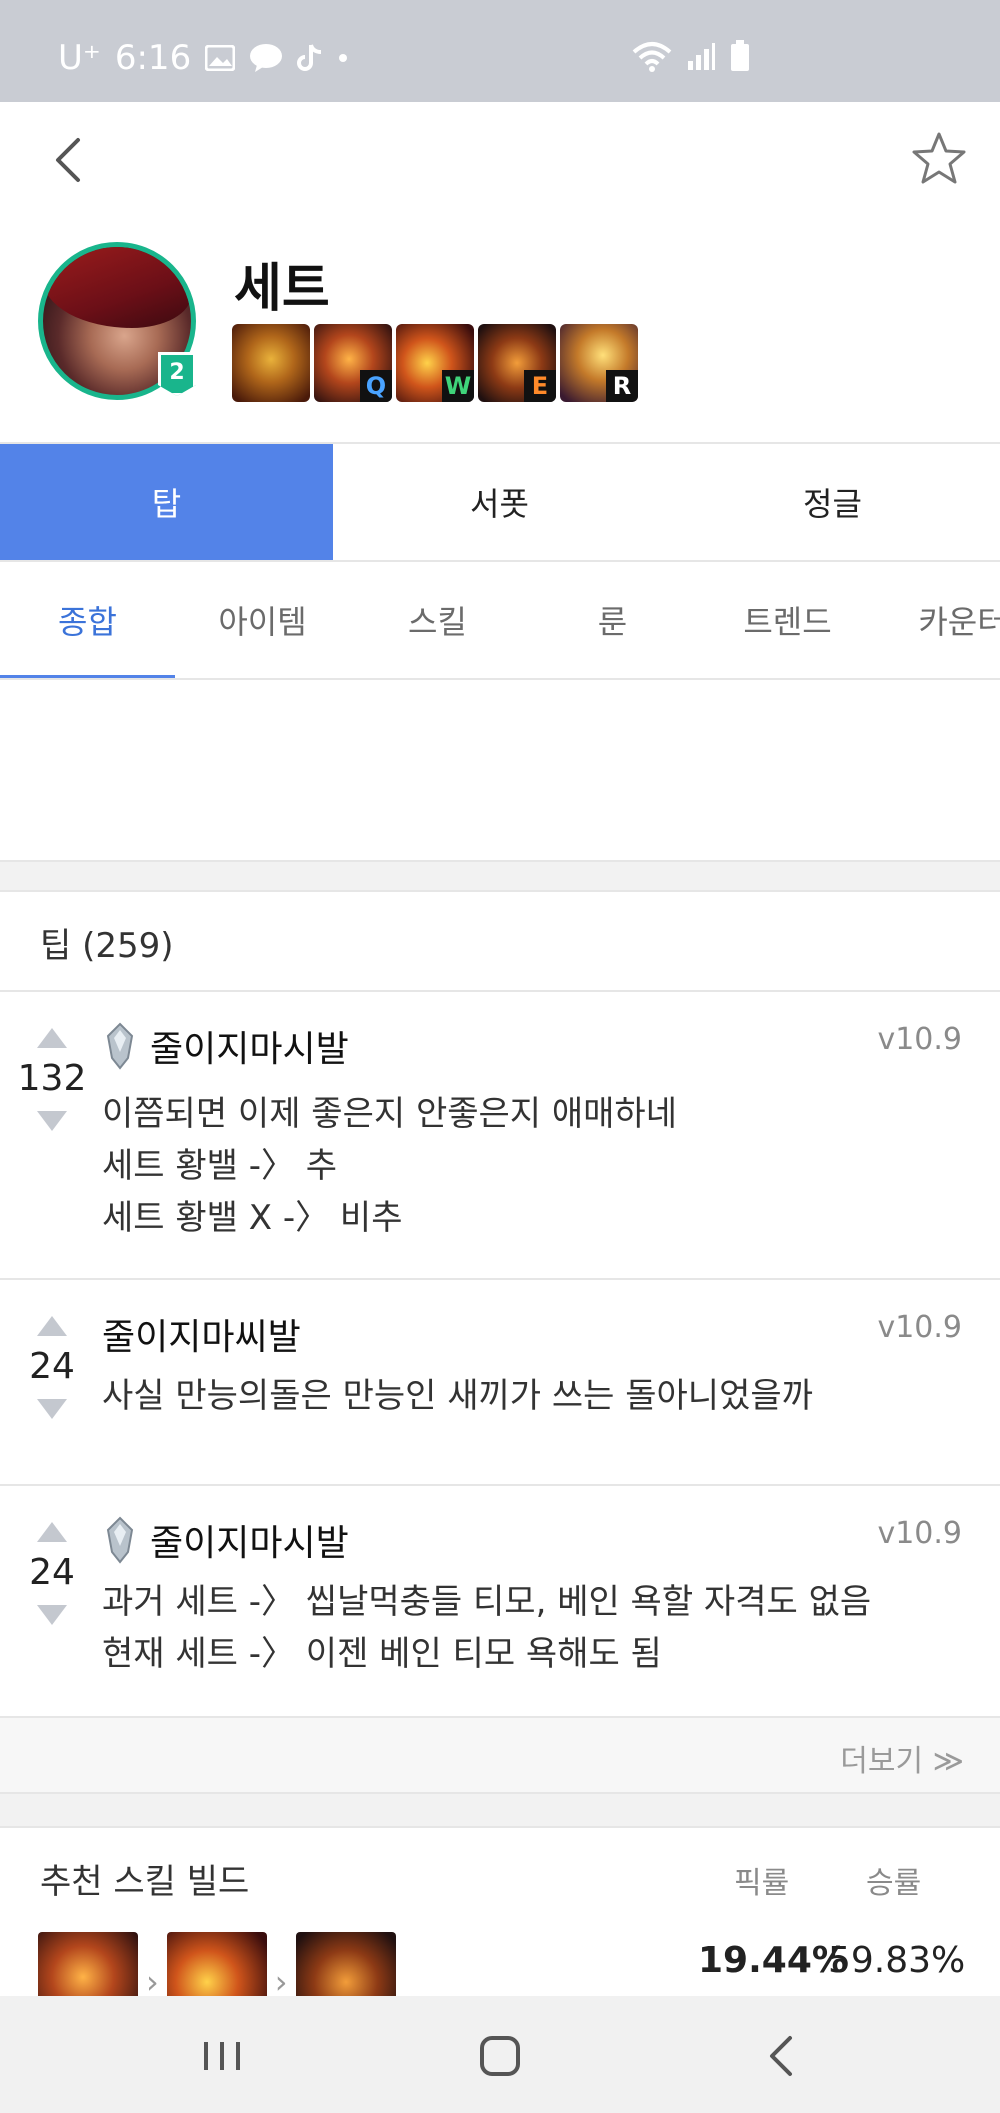  Describe the element at coordinates (87, 620) in the screenshot. I see `tab-overview: 종합` at that location.